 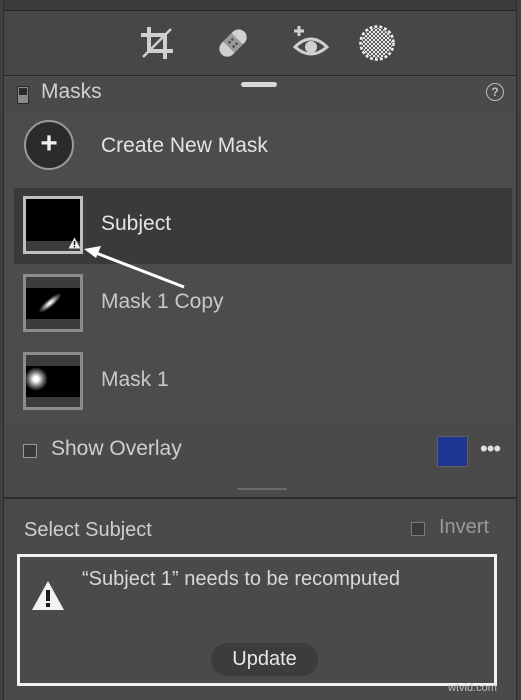 What do you see at coordinates (136, 223) in the screenshot?
I see `mask-name: Subject` at bounding box center [136, 223].